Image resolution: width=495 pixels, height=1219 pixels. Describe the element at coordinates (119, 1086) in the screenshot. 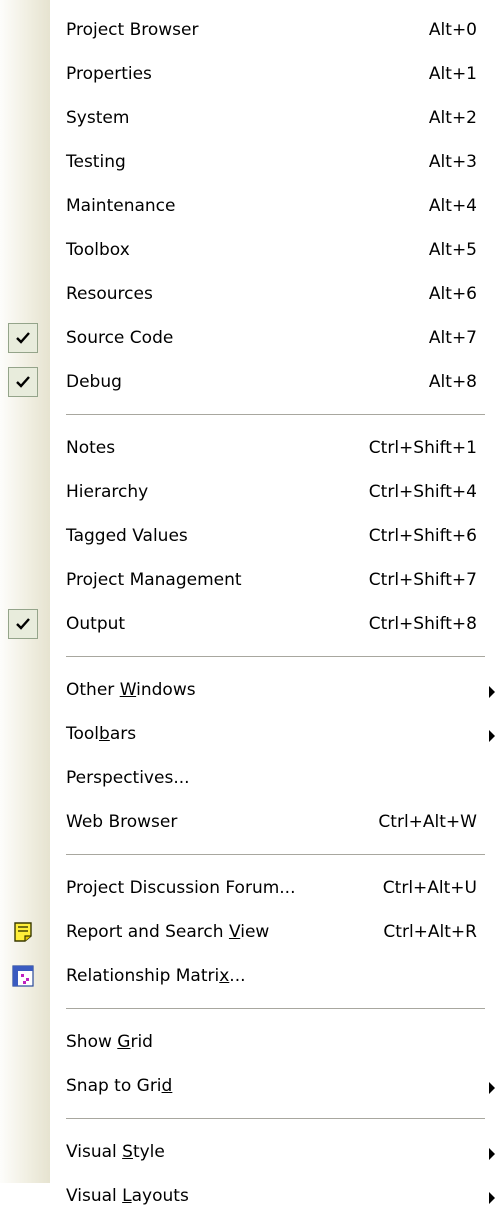

I see `menu-item-label: Snap to Grid` at that location.